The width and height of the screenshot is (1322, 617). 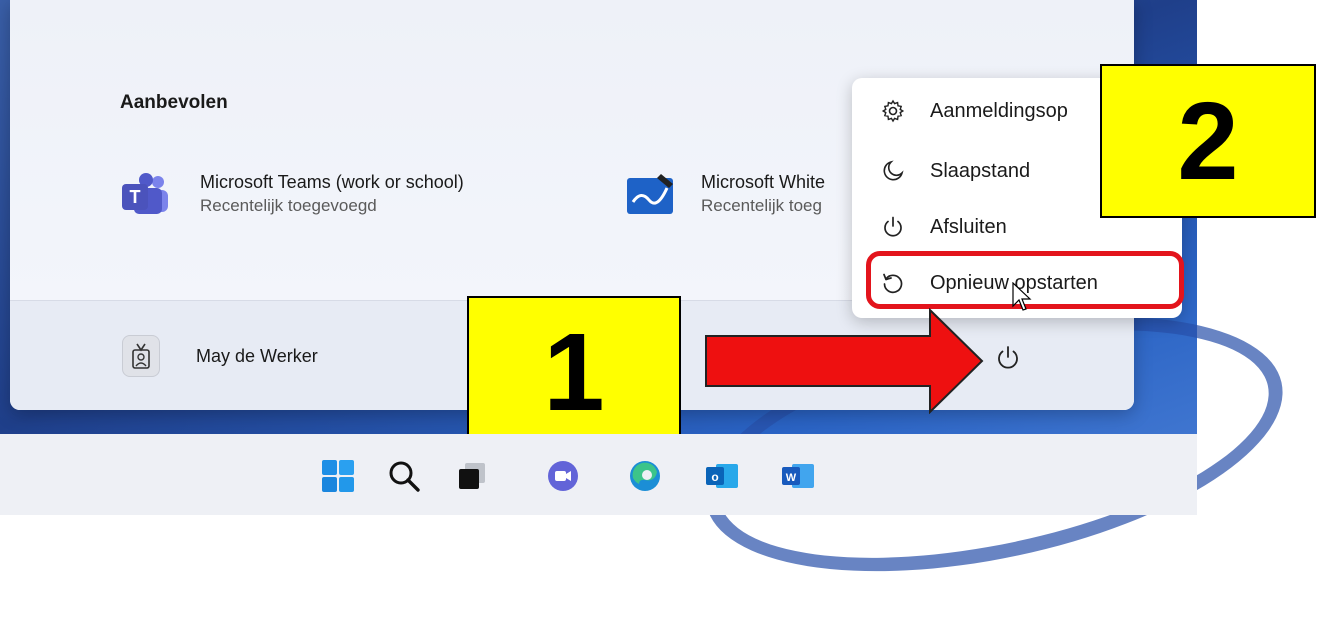 What do you see at coordinates (893, 171) in the screenshot?
I see `moon-icon` at bounding box center [893, 171].